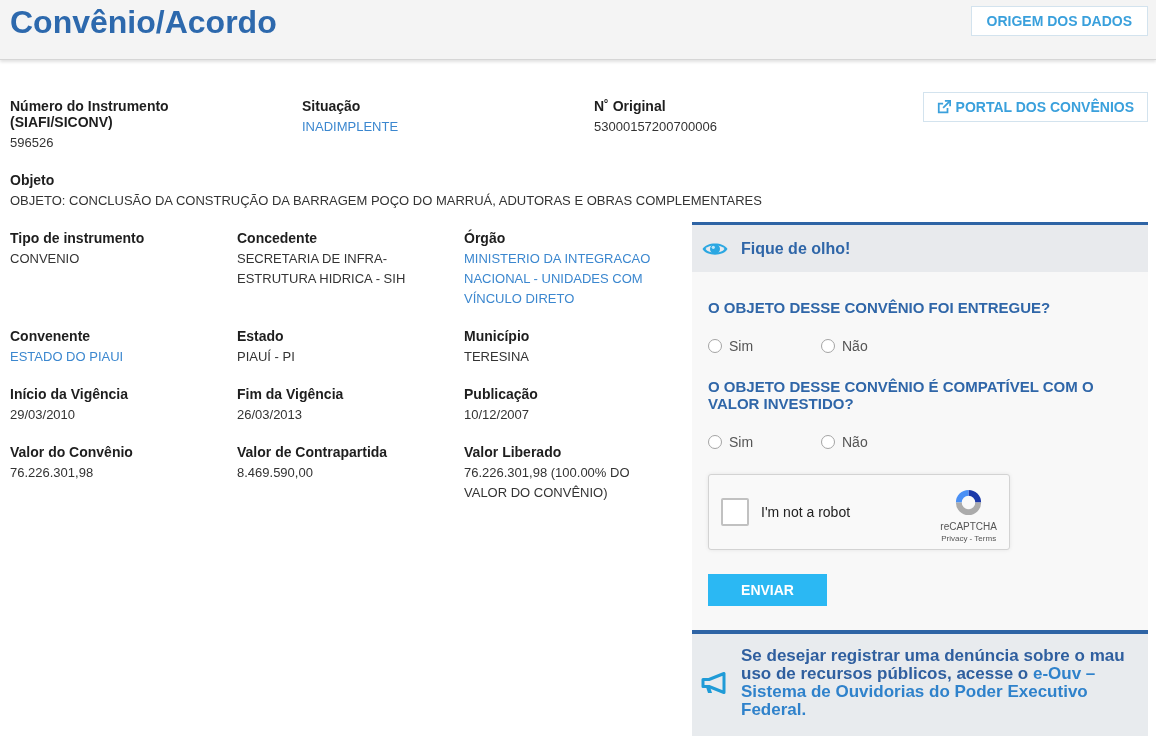  Describe the element at coordinates (1035, 107) in the screenshot. I see `portal-button: PORTAL DOS CONVÊNIOS` at that location.